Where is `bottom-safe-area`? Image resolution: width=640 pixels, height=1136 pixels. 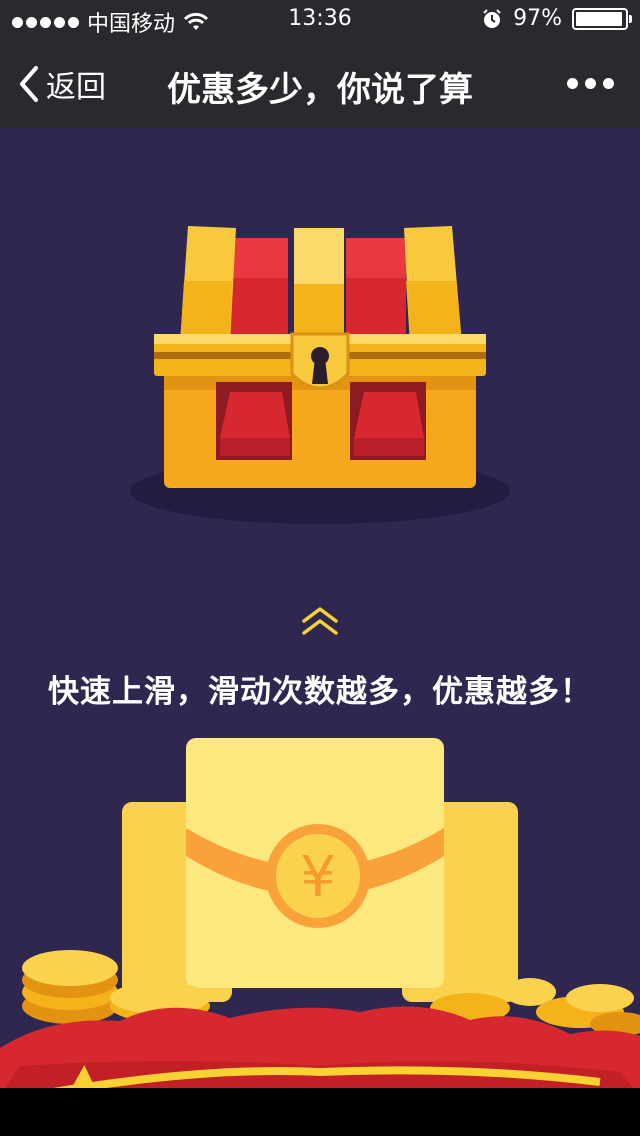 bottom-safe-area is located at coordinates (320, 1112).